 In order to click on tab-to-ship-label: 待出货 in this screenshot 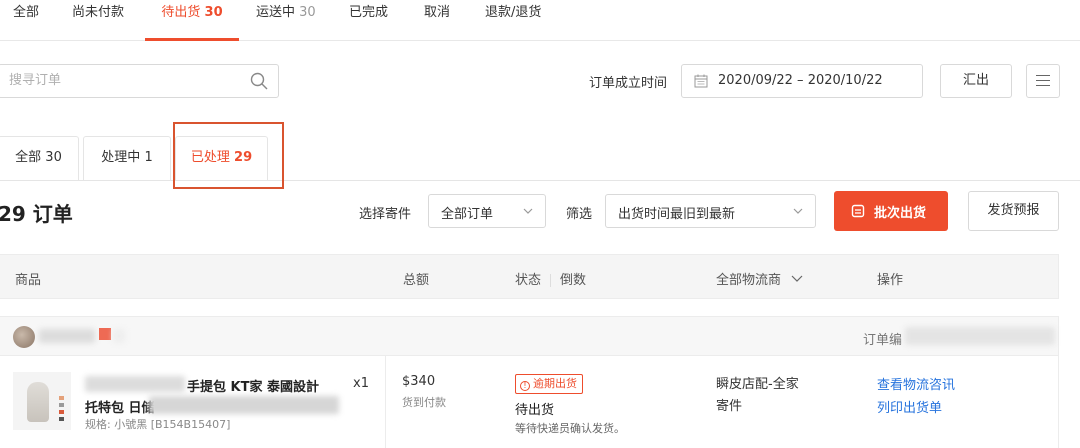, I will do `click(181, 12)`.